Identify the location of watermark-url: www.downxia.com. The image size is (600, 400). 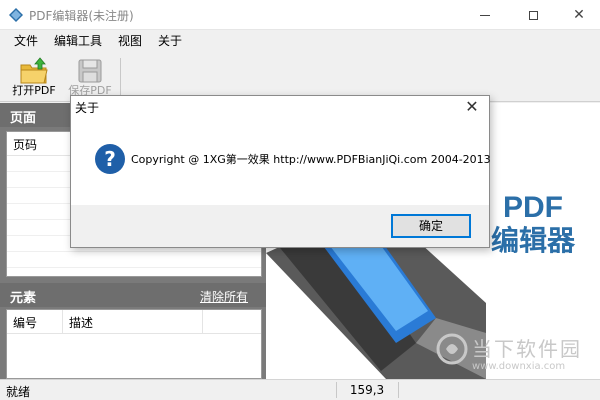
(519, 366).